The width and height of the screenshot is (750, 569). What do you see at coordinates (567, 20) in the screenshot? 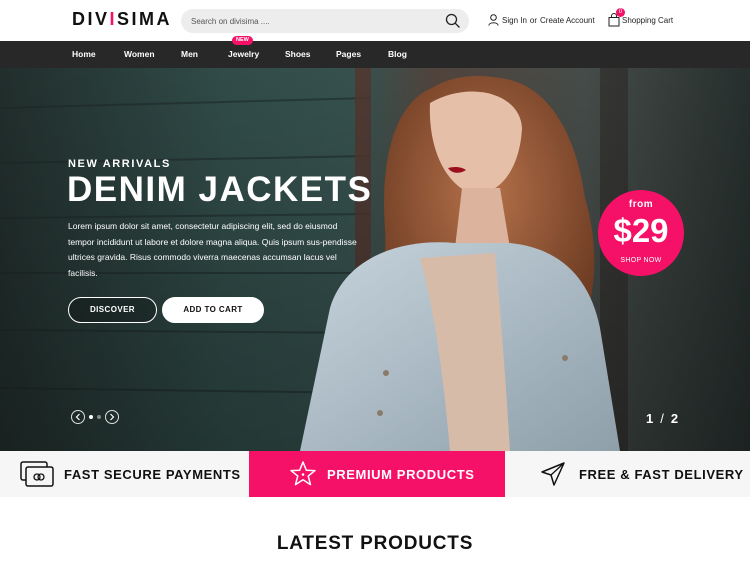
I see `create-account-link: Create Account` at bounding box center [567, 20].